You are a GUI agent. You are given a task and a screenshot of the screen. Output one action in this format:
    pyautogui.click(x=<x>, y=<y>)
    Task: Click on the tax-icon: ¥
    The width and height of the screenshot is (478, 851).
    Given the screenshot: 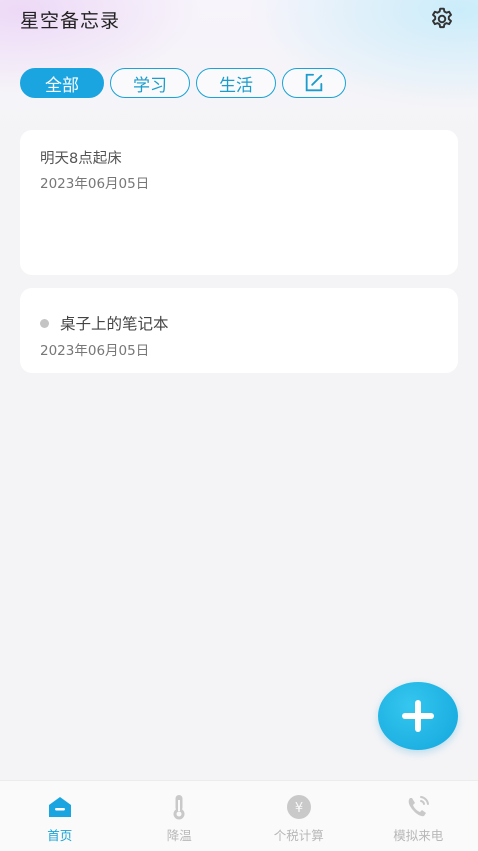 What is the action you would take?
    pyautogui.click(x=299, y=807)
    